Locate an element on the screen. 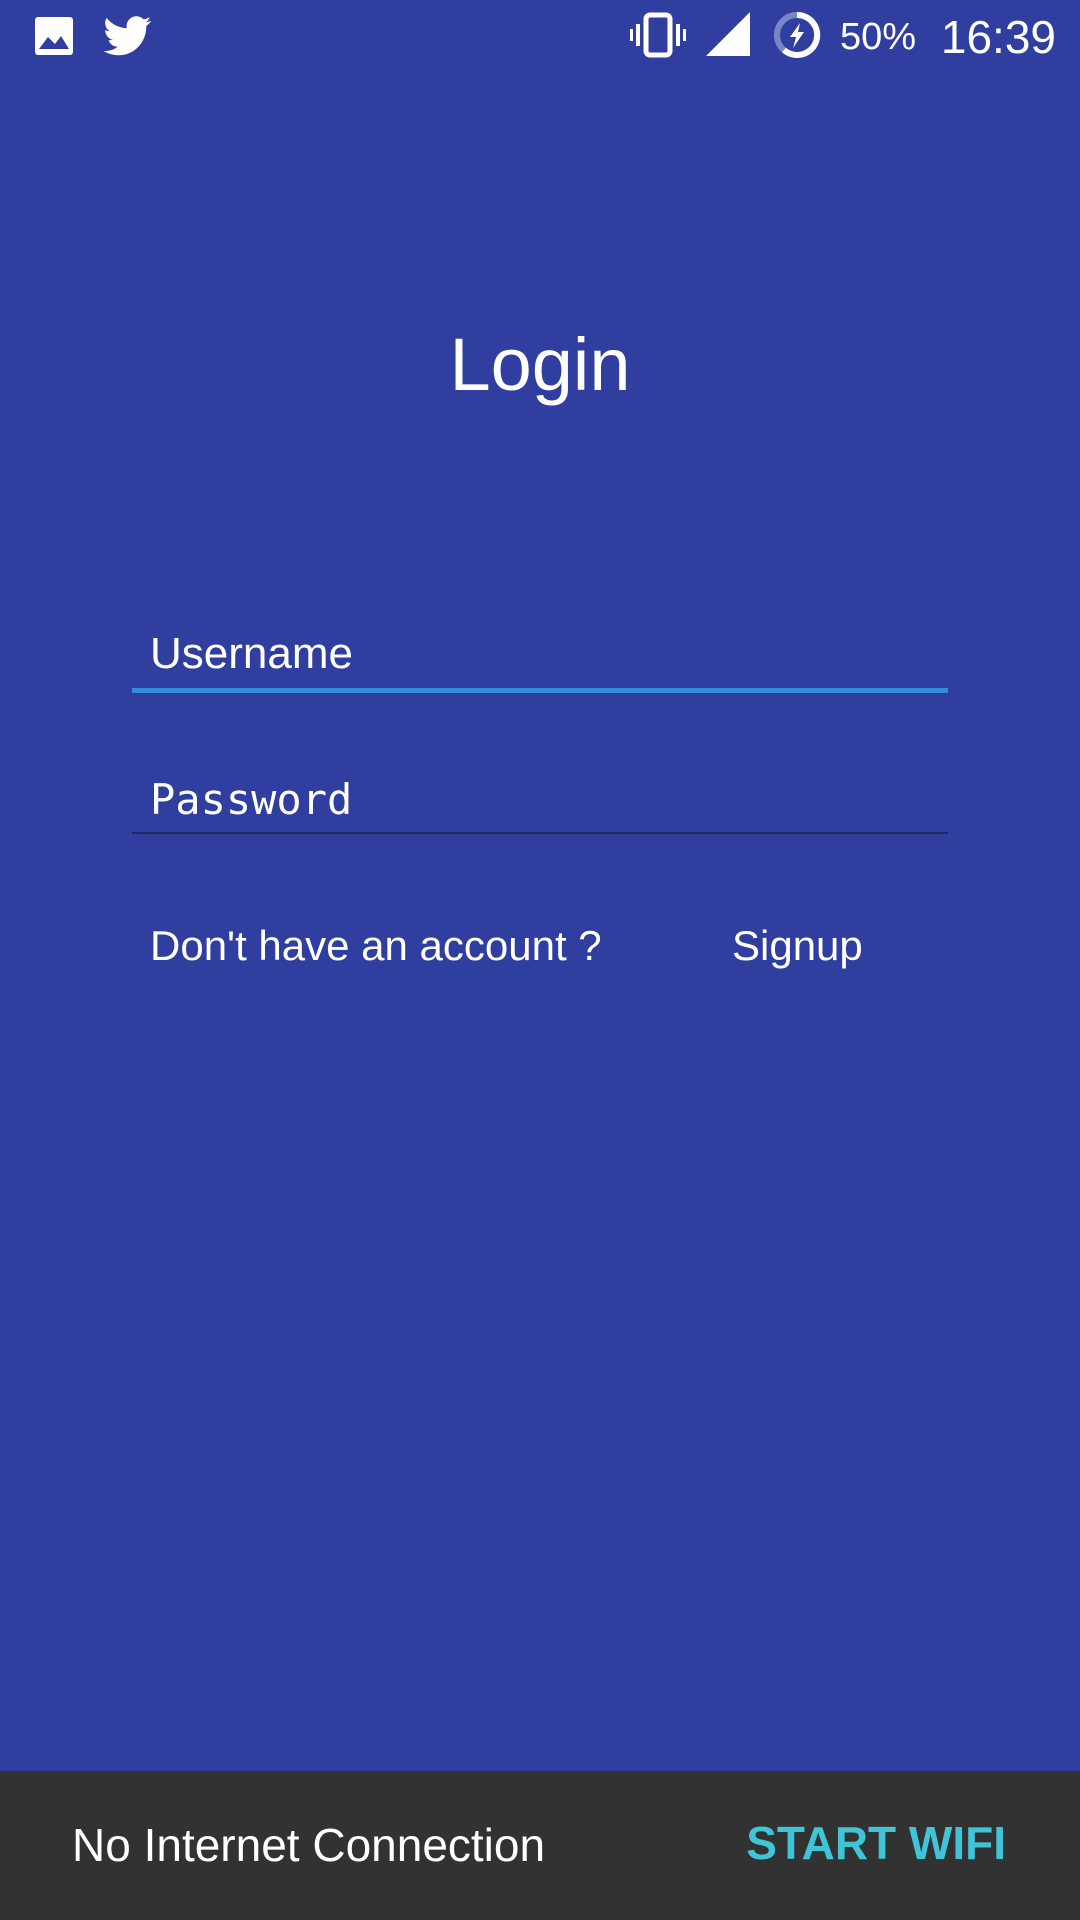 Image resolution: width=1080 pixels, height=1920 pixels. status-bar: 50% 16:39 is located at coordinates (540, 36).